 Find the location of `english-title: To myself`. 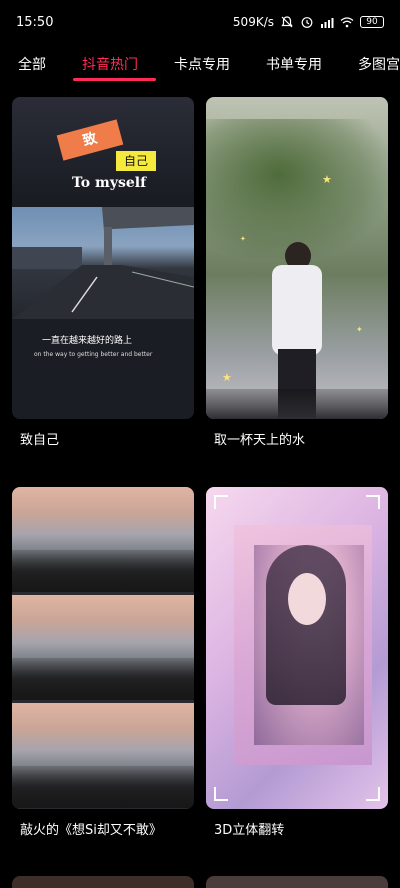

english-title: To myself is located at coordinates (109, 183).